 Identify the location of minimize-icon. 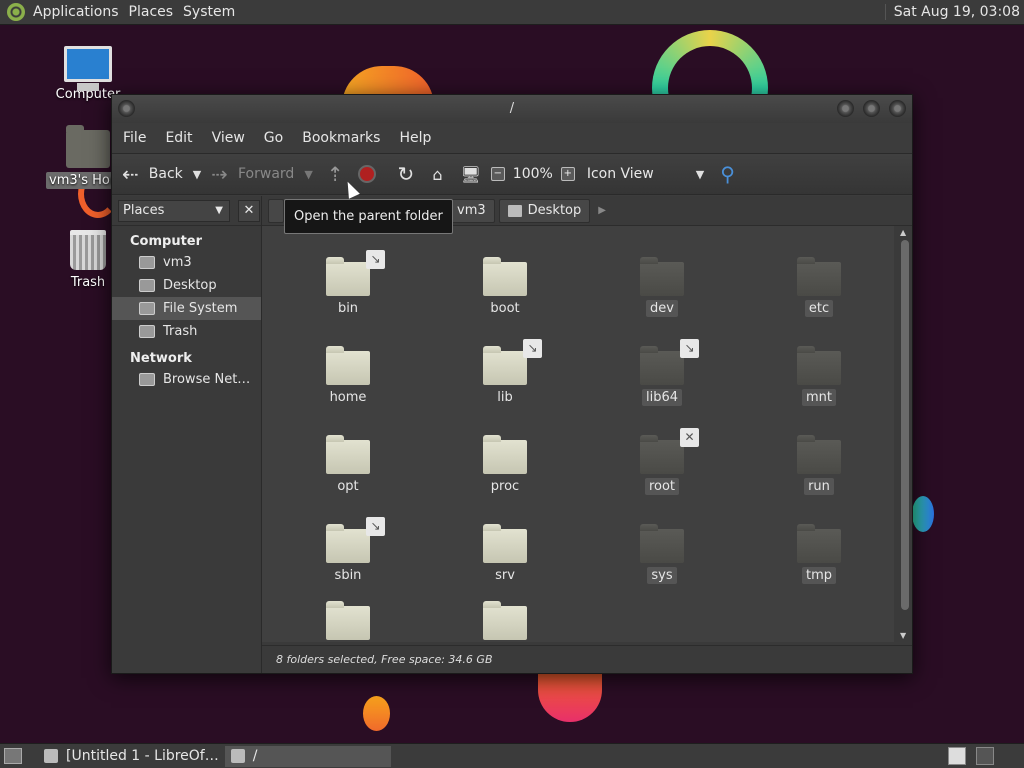
(845, 108).